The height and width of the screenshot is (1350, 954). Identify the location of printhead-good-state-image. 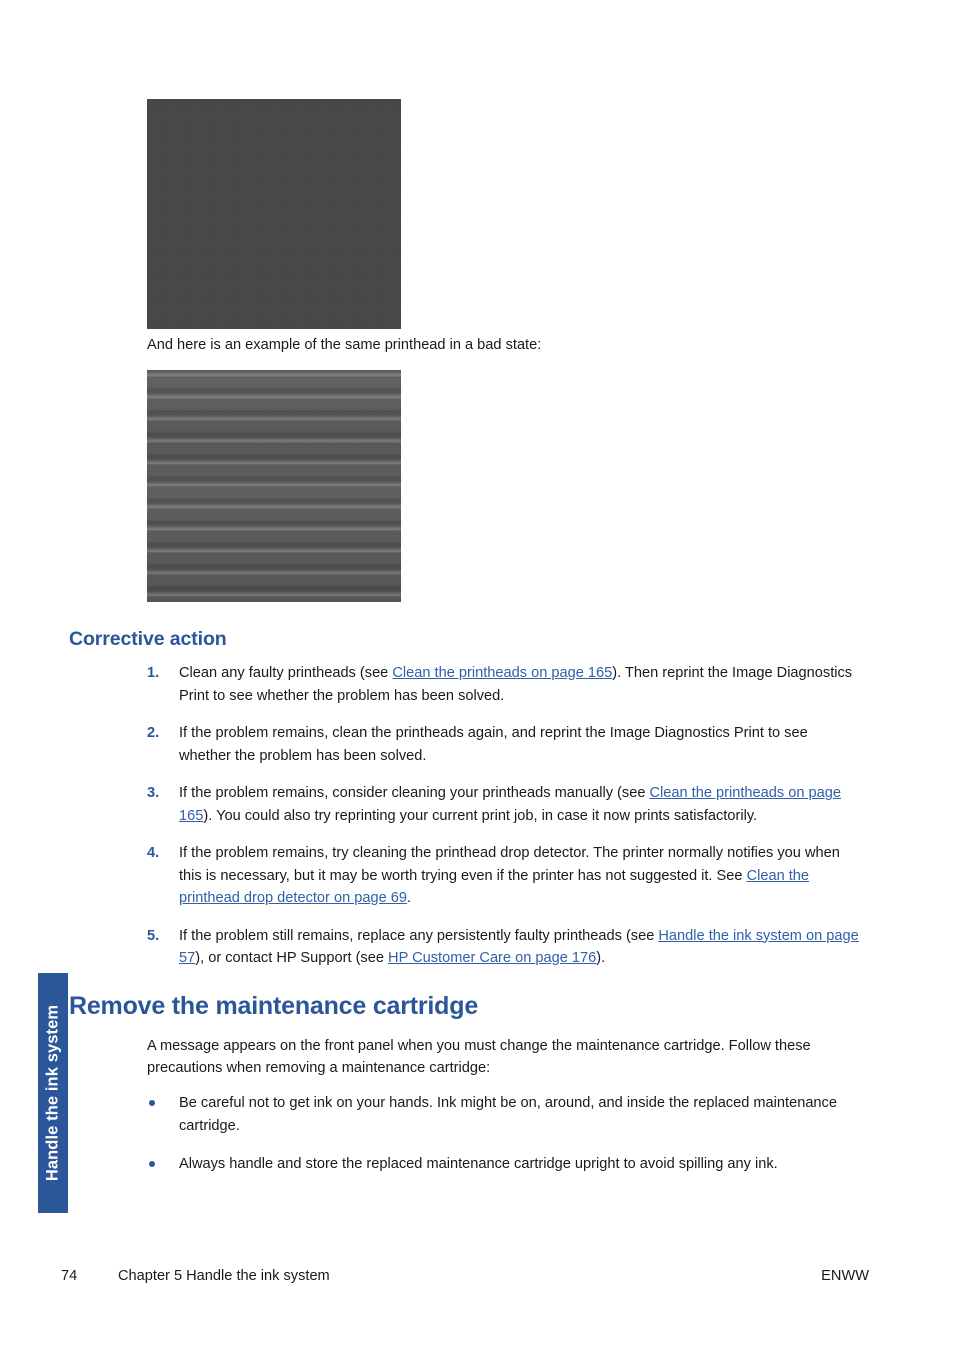
(274, 214).